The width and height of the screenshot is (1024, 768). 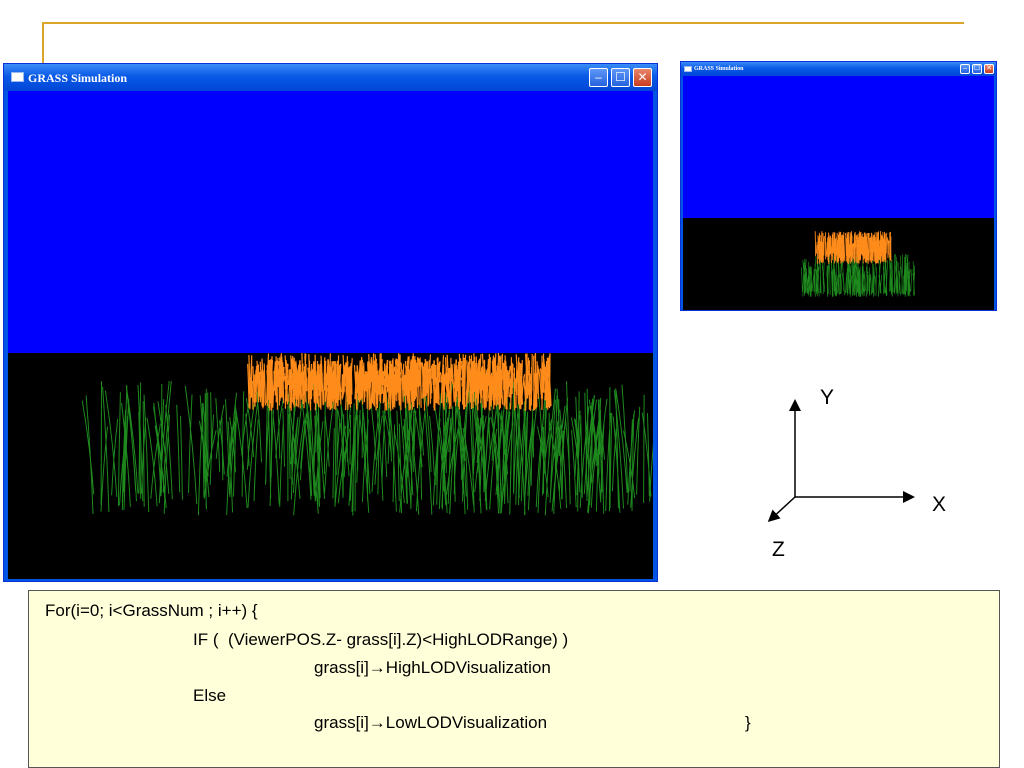 I want to click on y-axis-label: Y, so click(x=827, y=397).